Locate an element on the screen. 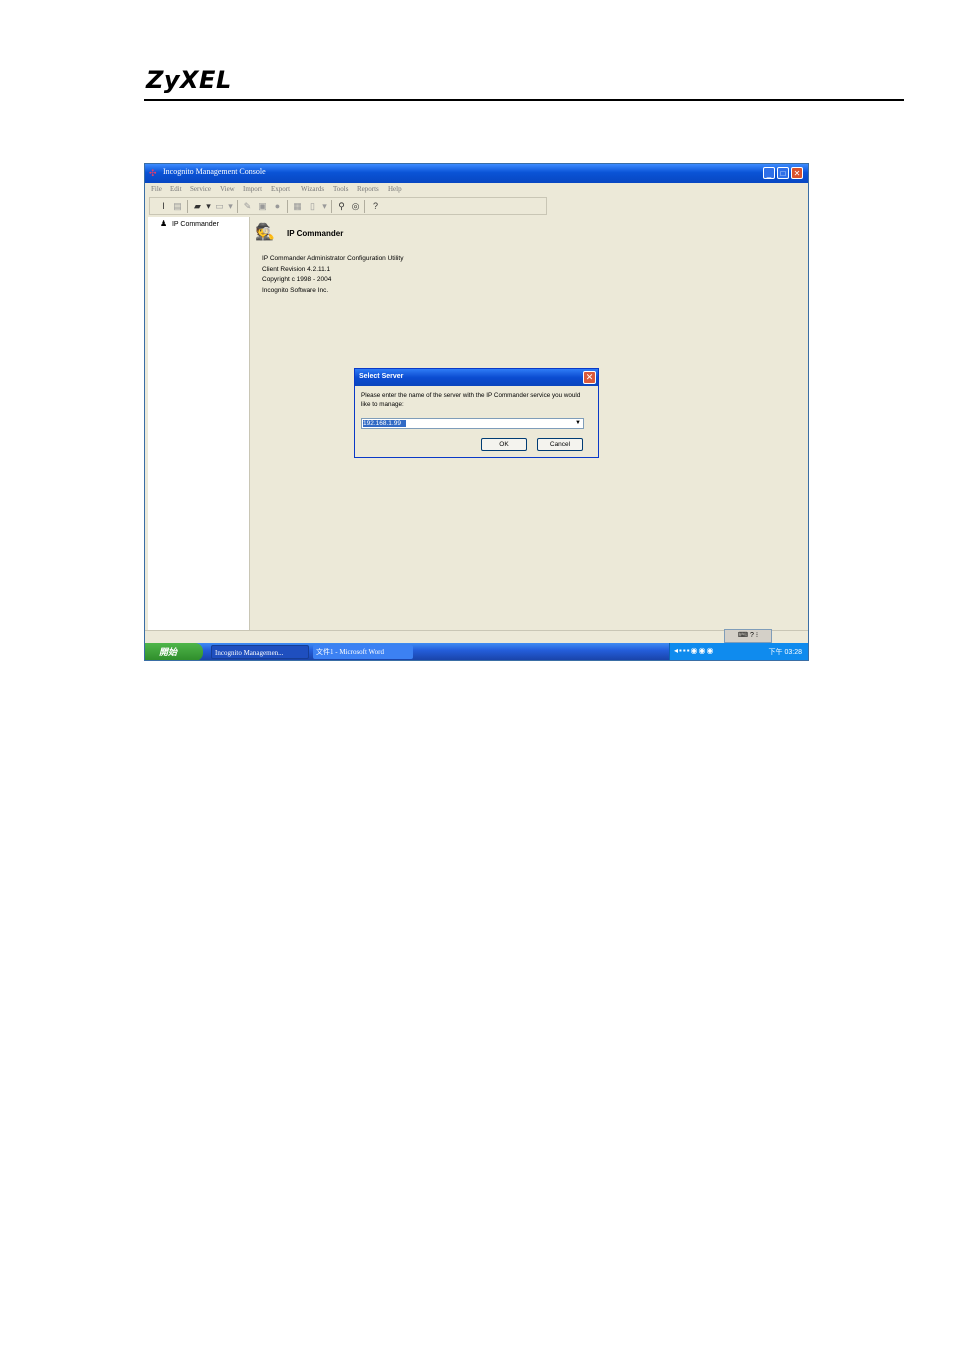 Image resolution: width=954 pixels, height=1350 pixels. text-cursor-icon: I is located at coordinates (163, 206).